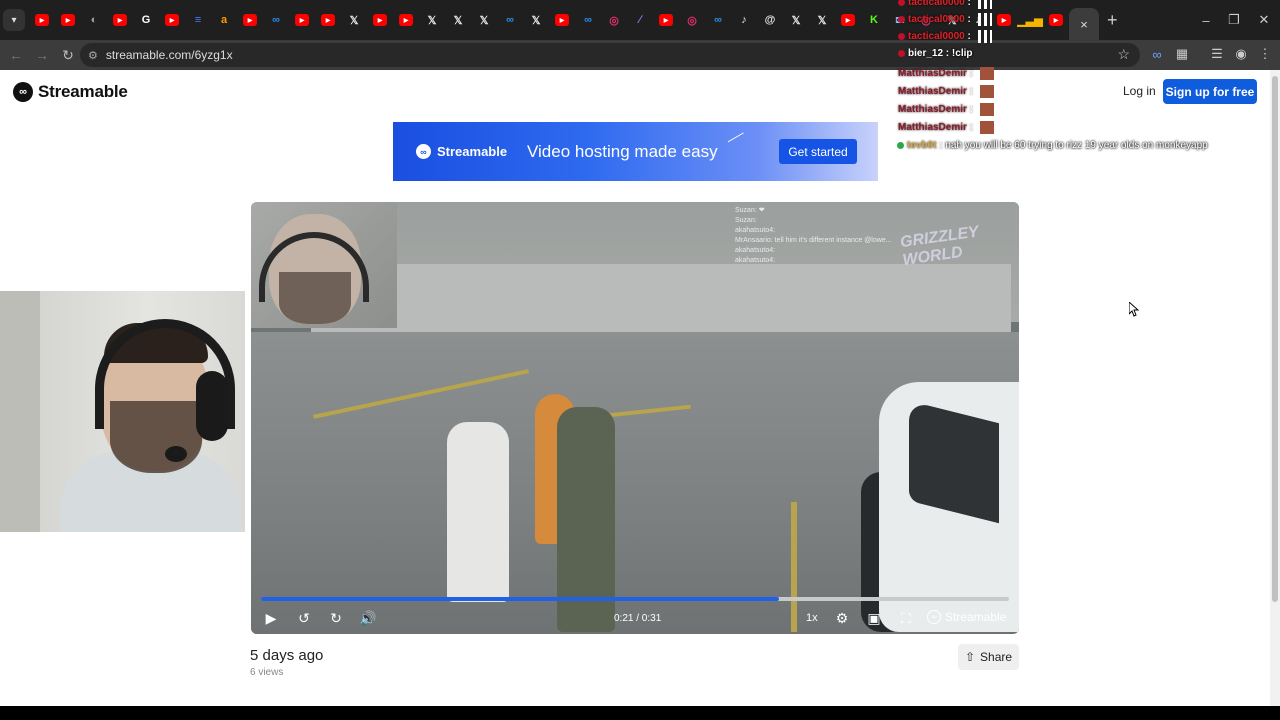 The width and height of the screenshot is (1280, 720). I want to click on page-scrollbar, so click(1275, 388).